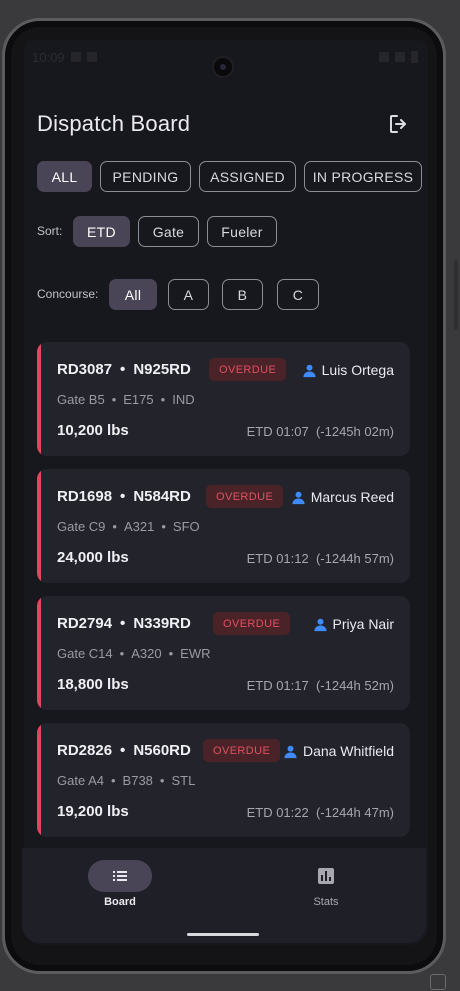  I want to click on assignee: Dana Whitfield, so click(338, 751).